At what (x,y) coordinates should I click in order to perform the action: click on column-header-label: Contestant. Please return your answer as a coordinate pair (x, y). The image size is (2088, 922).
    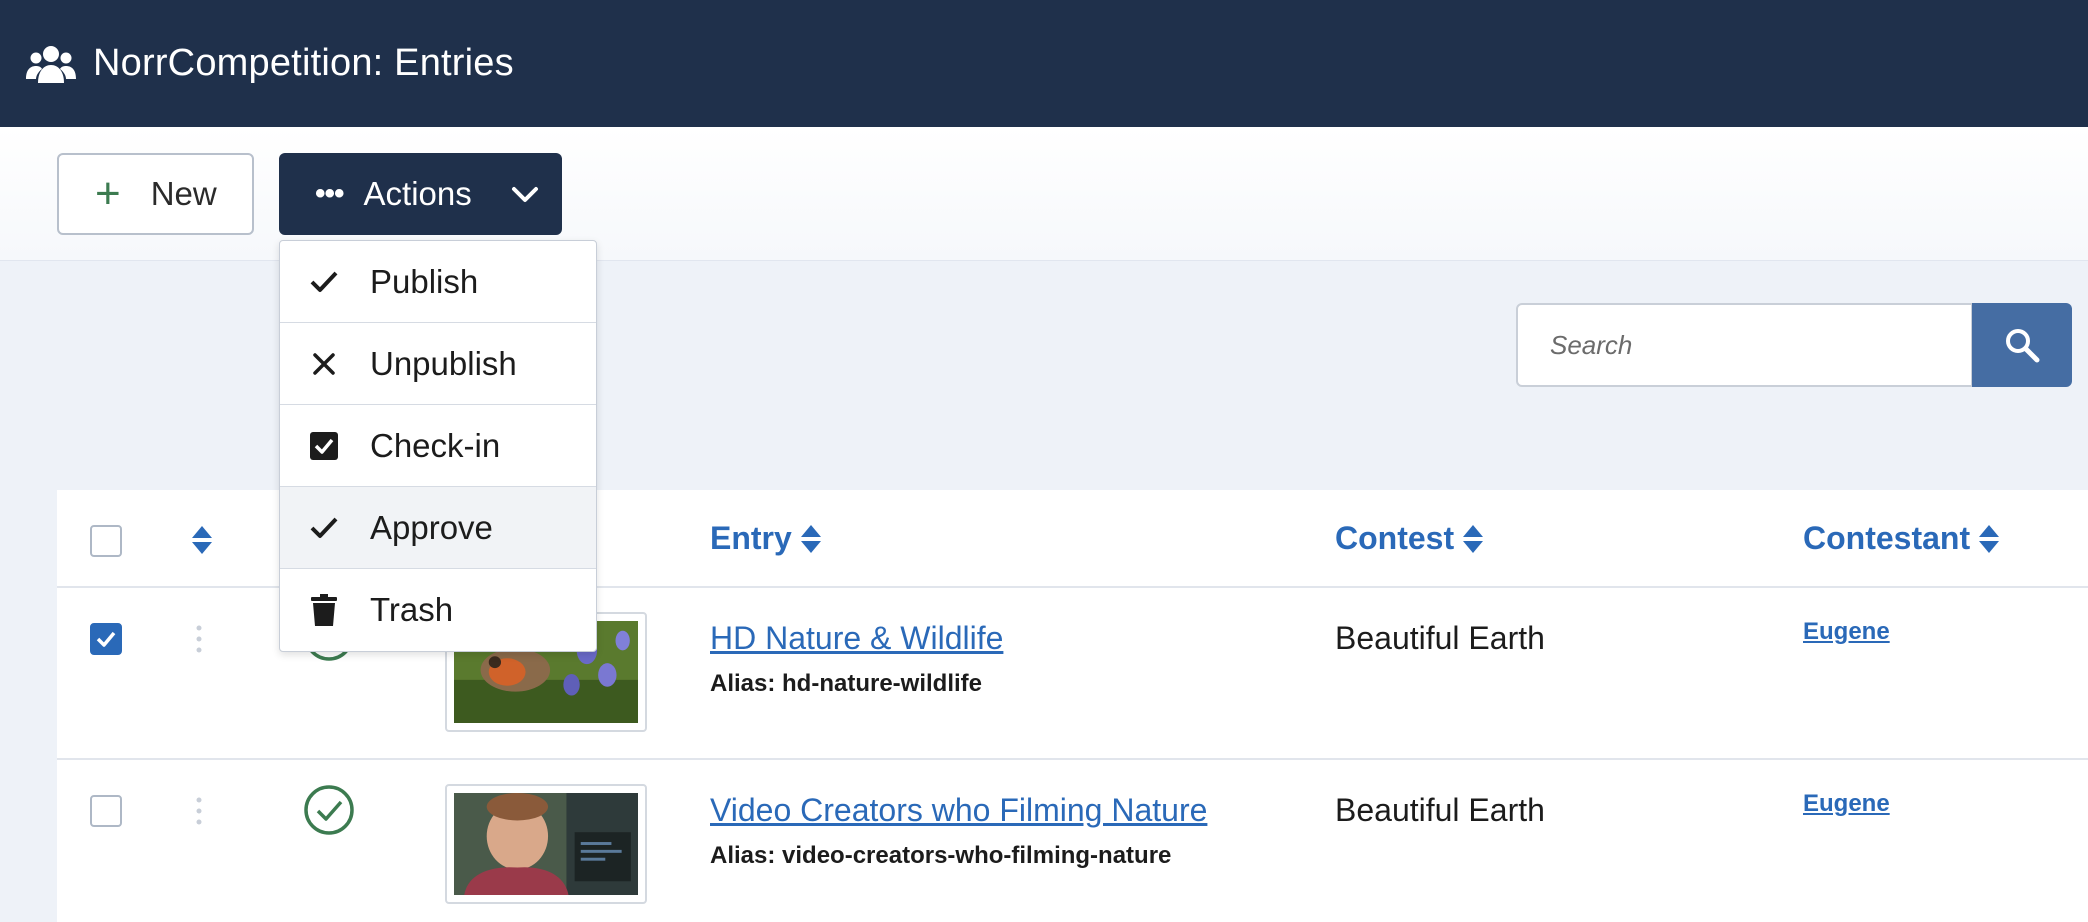
    Looking at the image, I should click on (1887, 538).